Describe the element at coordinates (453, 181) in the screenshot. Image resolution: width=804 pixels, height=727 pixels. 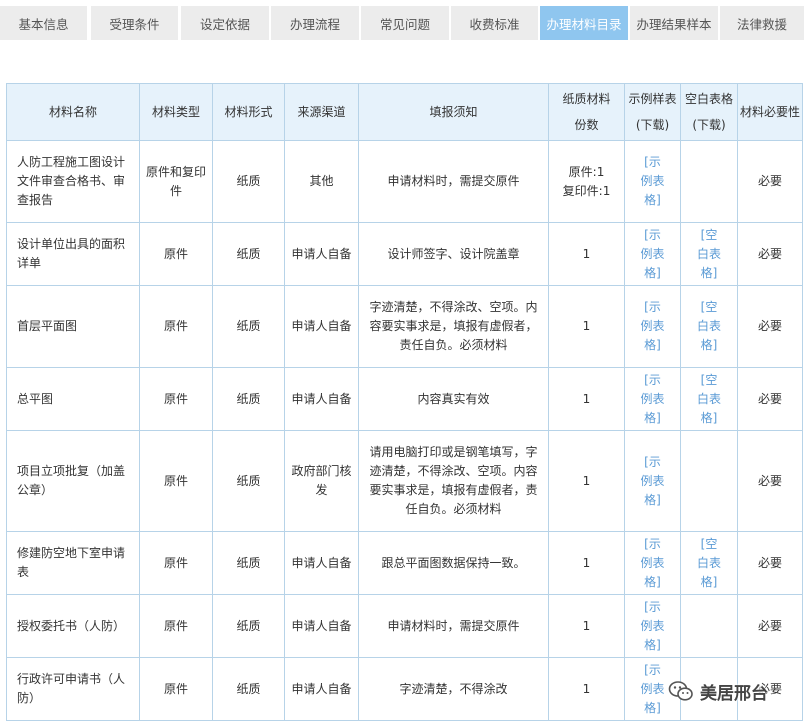
I see `notes-cell: 申请材料时，需提交原件` at that location.